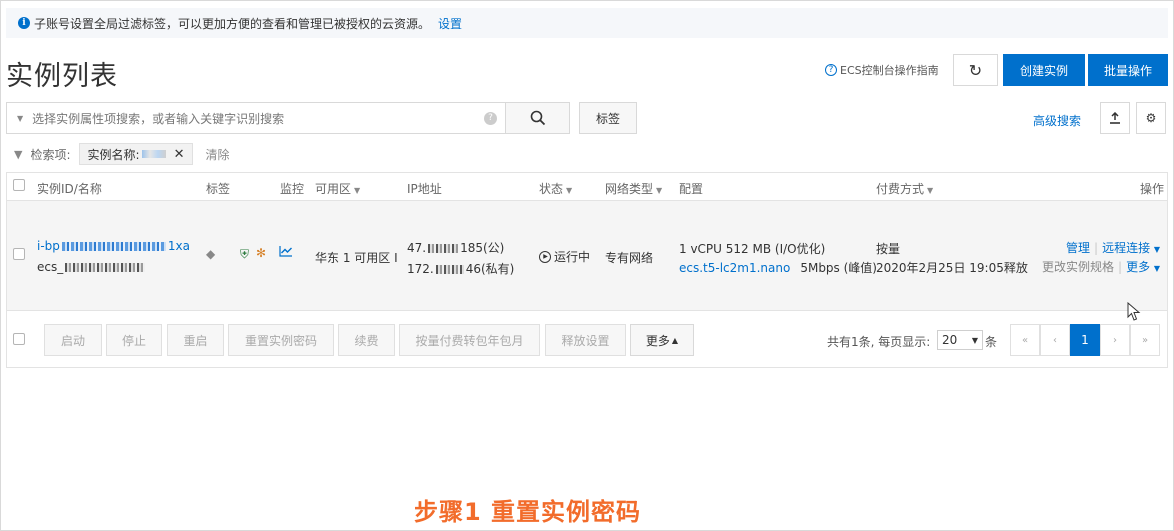  What do you see at coordinates (261, 253) in the screenshot?
I see `security-center-icon: ✻` at bounding box center [261, 253].